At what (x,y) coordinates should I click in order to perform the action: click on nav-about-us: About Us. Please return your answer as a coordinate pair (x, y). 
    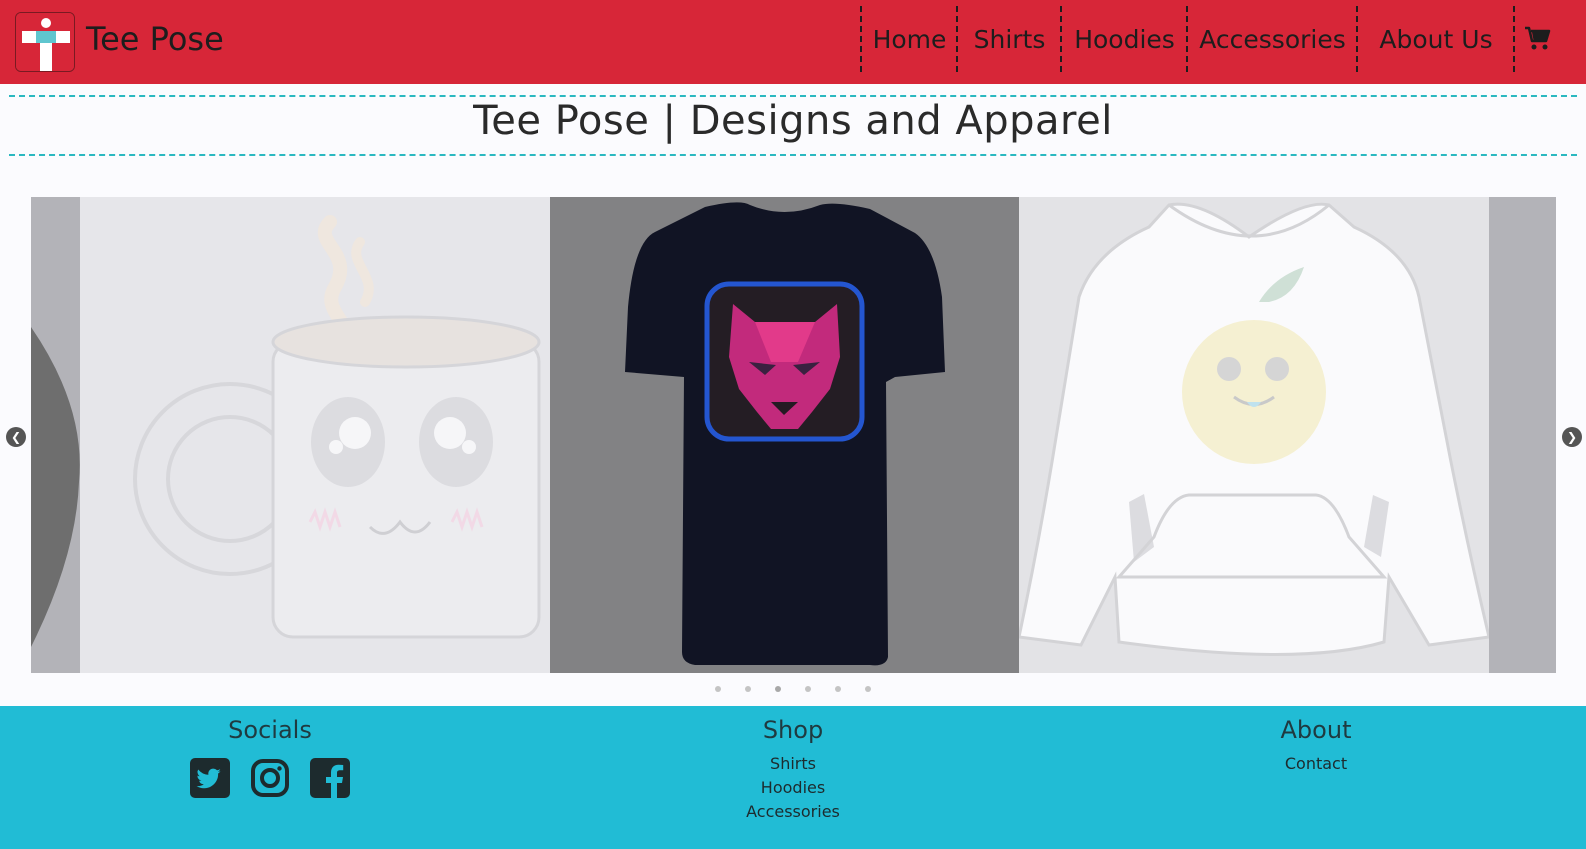
    Looking at the image, I should click on (1435, 39).